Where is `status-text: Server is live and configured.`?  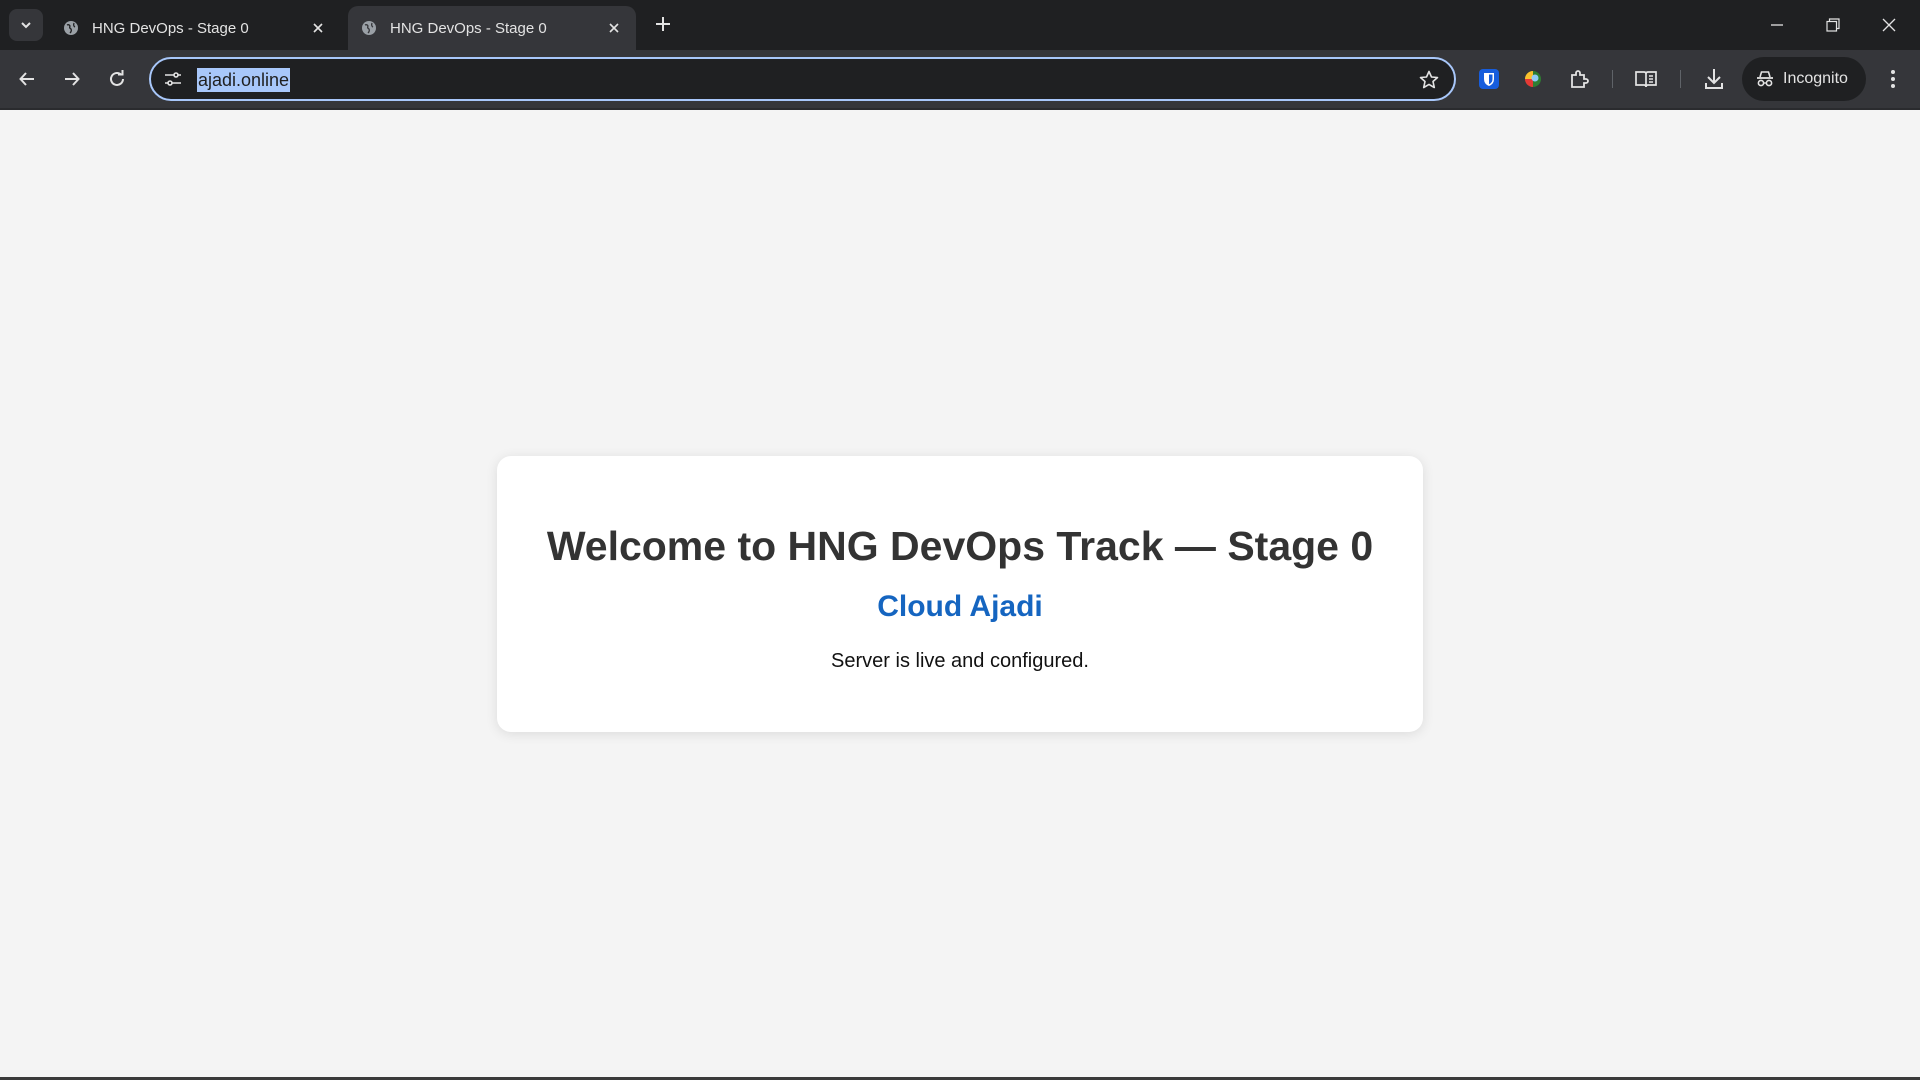
status-text: Server is live and configured. is located at coordinates (960, 661).